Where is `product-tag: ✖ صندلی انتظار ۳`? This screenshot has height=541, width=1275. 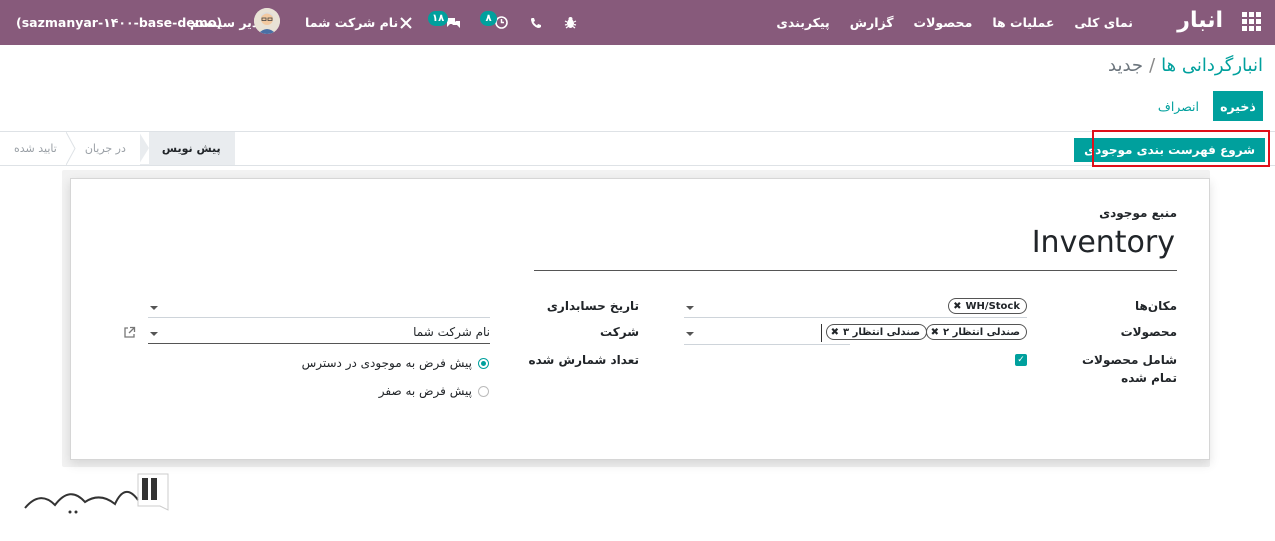
product-tag: ✖ صندلی انتظار ۳ is located at coordinates (876, 332).